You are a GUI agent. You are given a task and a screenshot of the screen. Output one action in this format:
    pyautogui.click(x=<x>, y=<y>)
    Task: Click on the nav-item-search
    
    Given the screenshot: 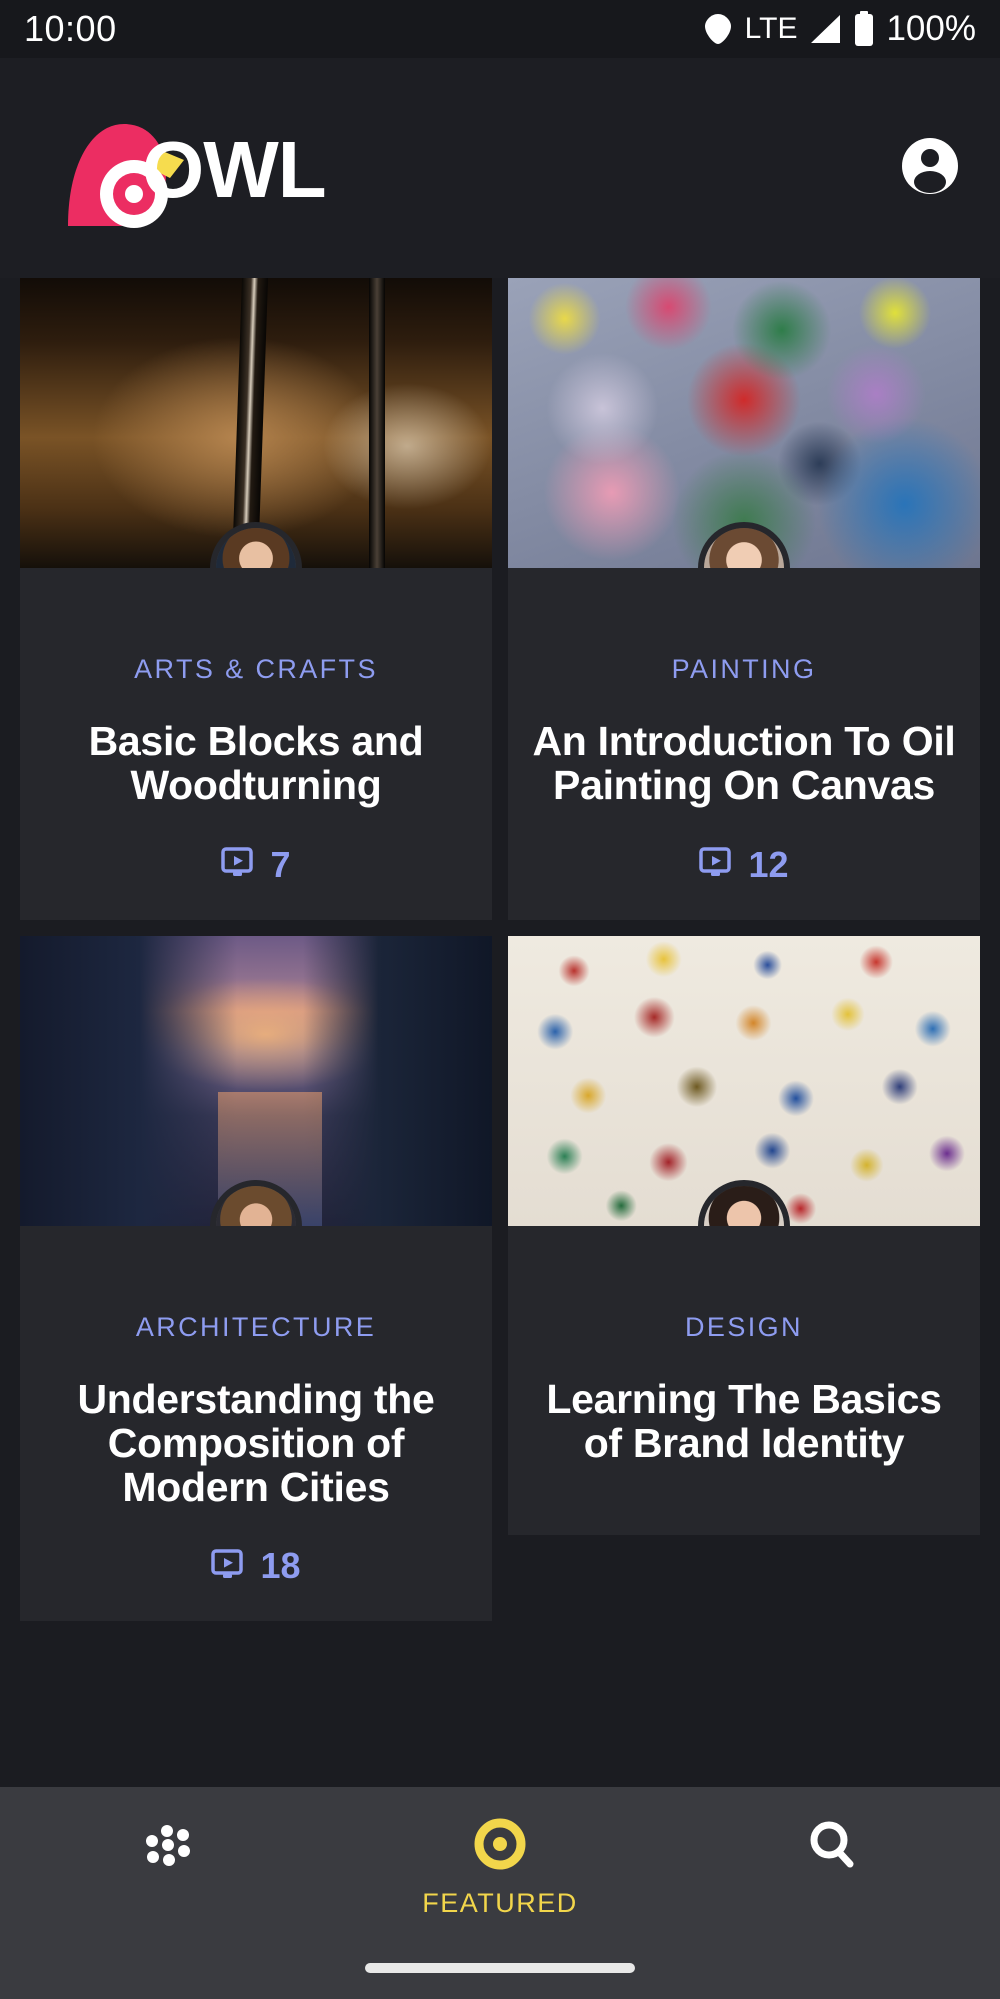 What is the action you would take?
    pyautogui.click(x=833, y=1853)
    